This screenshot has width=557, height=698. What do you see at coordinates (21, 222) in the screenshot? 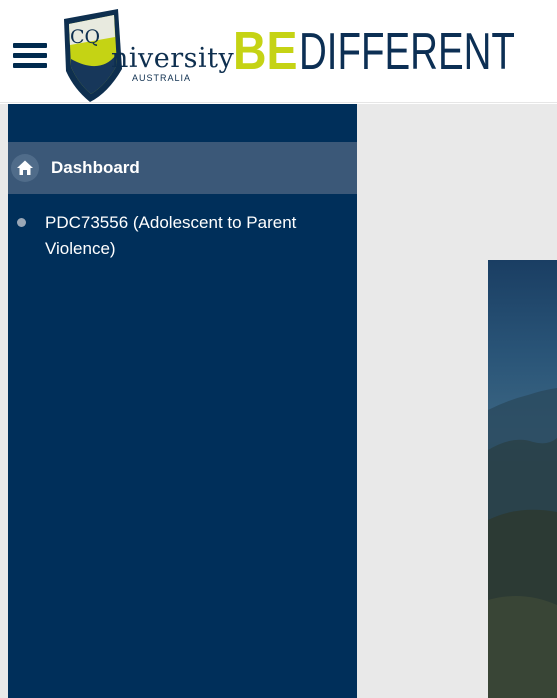
I see `bullet-icon` at bounding box center [21, 222].